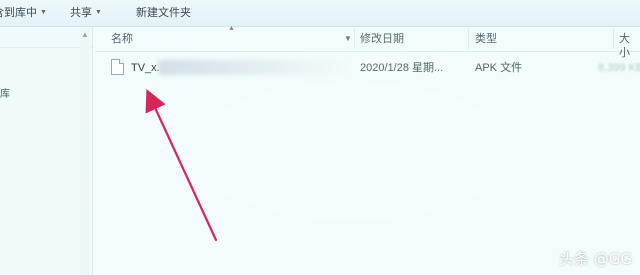 The height and width of the screenshot is (275, 640). What do you see at coordinates (320, 13) in the screenshot?
I see `toolbar: 包含到库中 ▼ 共享 ▼ 新建文件夹` at bounding box center [320, 13].